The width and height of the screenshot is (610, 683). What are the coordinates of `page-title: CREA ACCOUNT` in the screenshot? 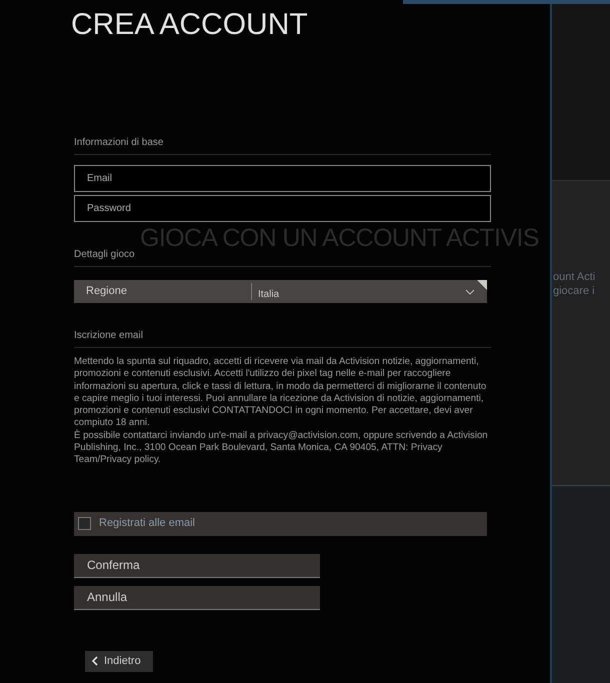 It's located at (190, 25).